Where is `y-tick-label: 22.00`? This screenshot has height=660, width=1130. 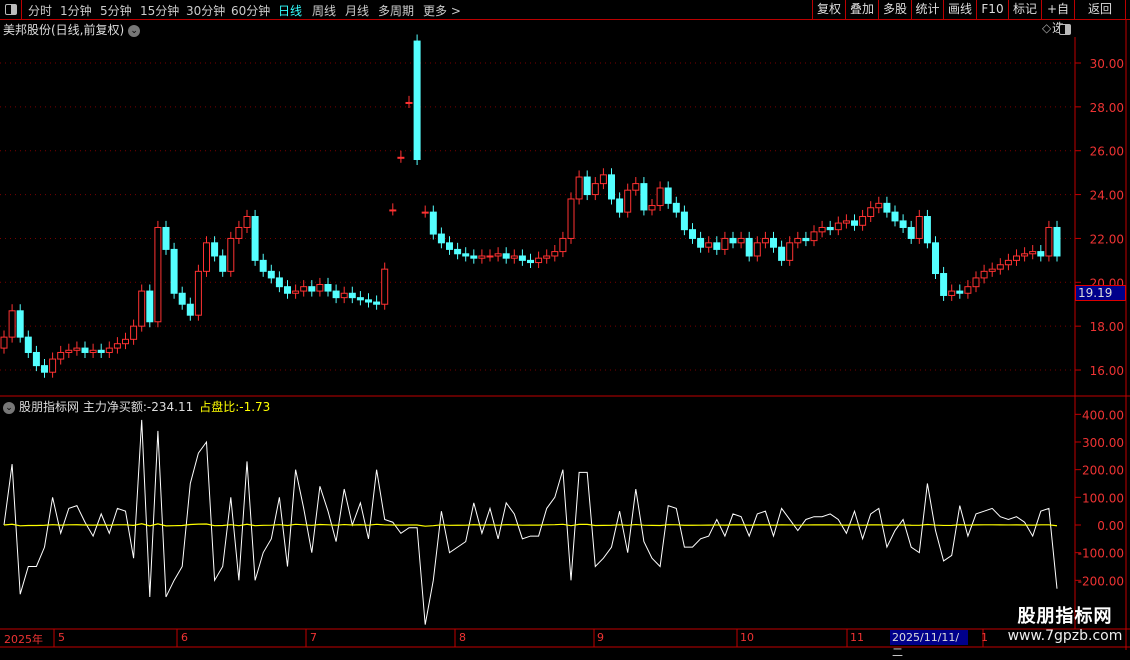 y-tick-label: 22.00 is located at coordinates (1107, 239).